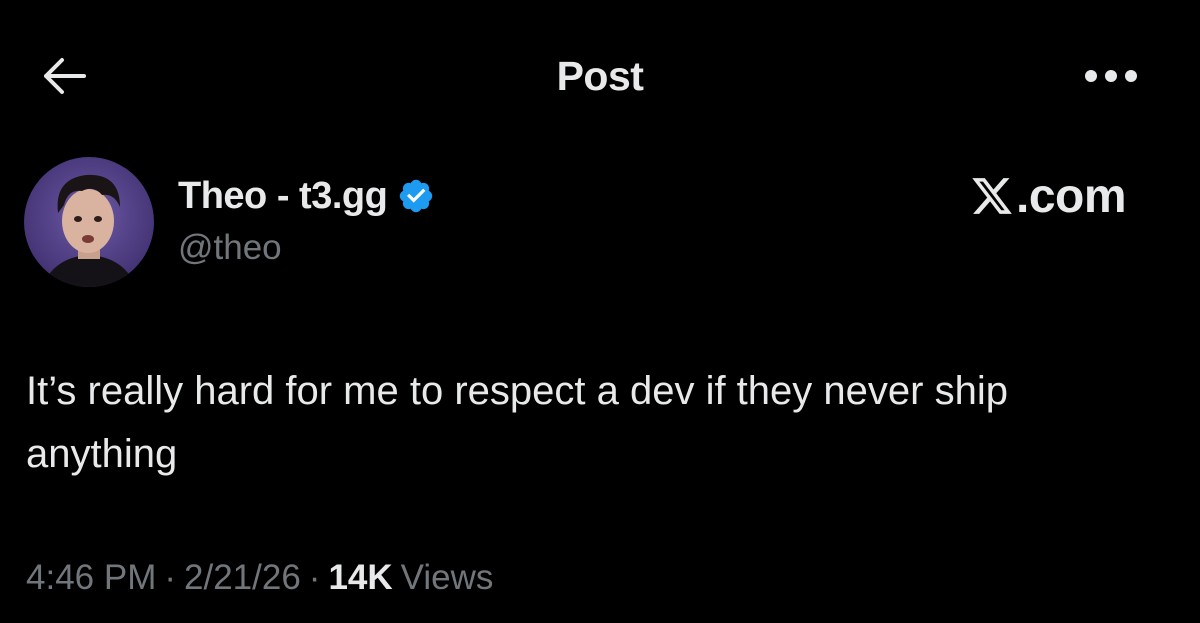 The image size is (1200, 623). What do you see at coordinates (1071, 196) in the screenshot?
I see `watermark-text: .com` at bounding box center [1071, 196].